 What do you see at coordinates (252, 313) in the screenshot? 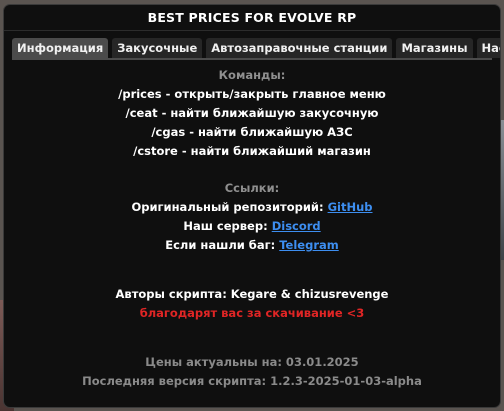
I see `thanks-text: благодарят вас за скачивание <3` at bounding box center [252, 313].